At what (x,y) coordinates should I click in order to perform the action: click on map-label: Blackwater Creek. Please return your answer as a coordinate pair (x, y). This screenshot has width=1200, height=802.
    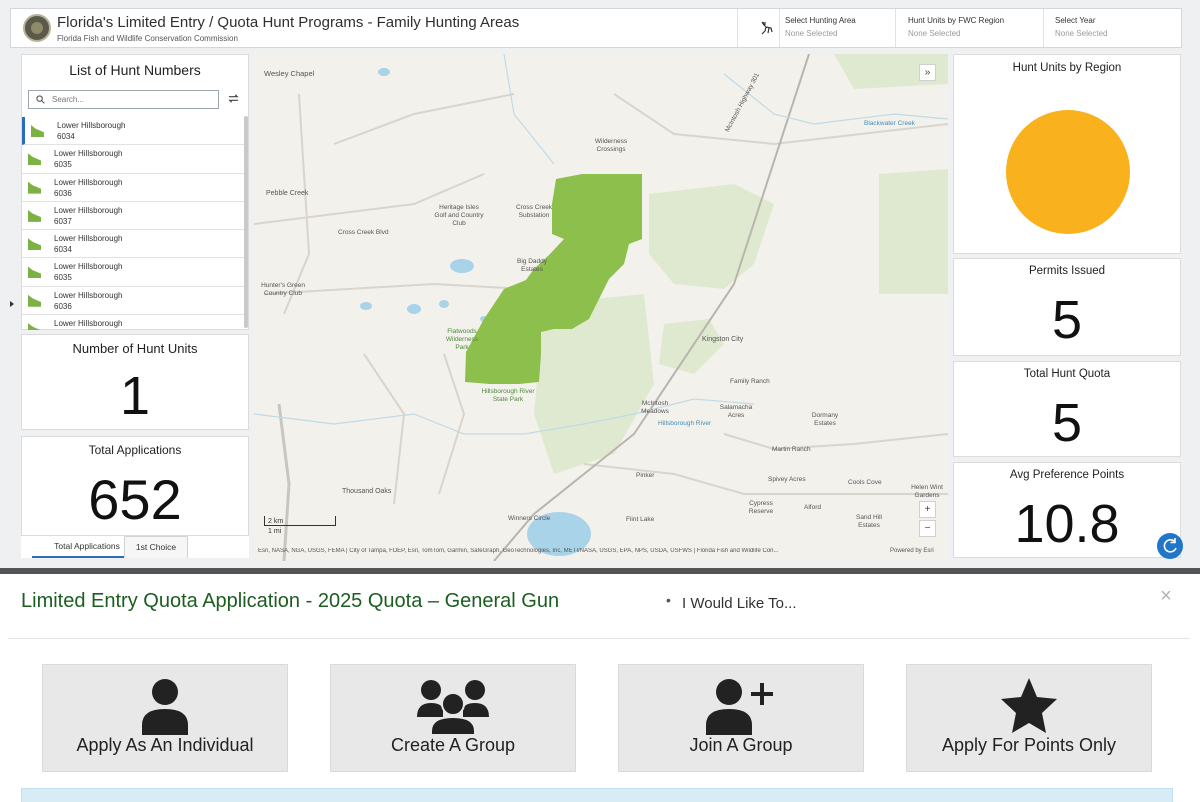
    Looking at the image, I should click on (889, 123).